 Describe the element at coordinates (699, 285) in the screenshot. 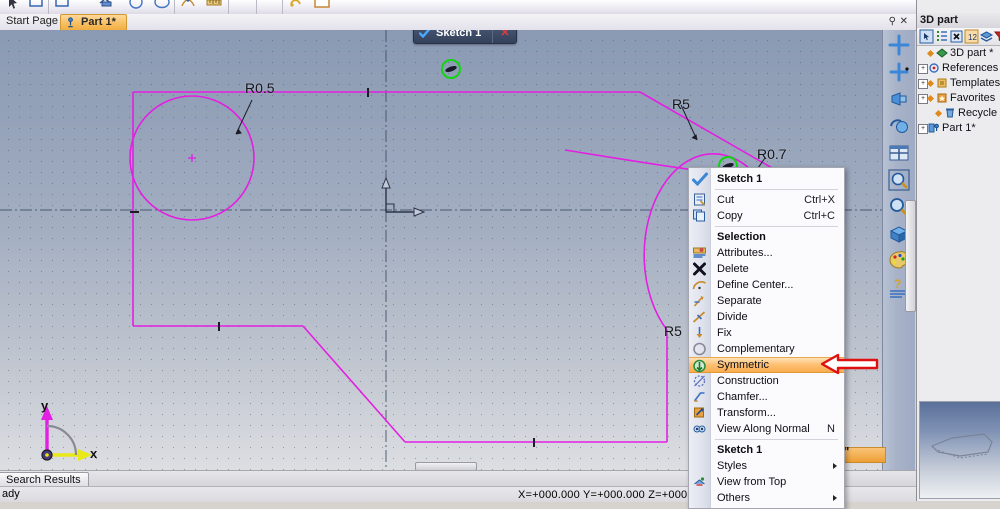

I see `define-center-icon` at that location.